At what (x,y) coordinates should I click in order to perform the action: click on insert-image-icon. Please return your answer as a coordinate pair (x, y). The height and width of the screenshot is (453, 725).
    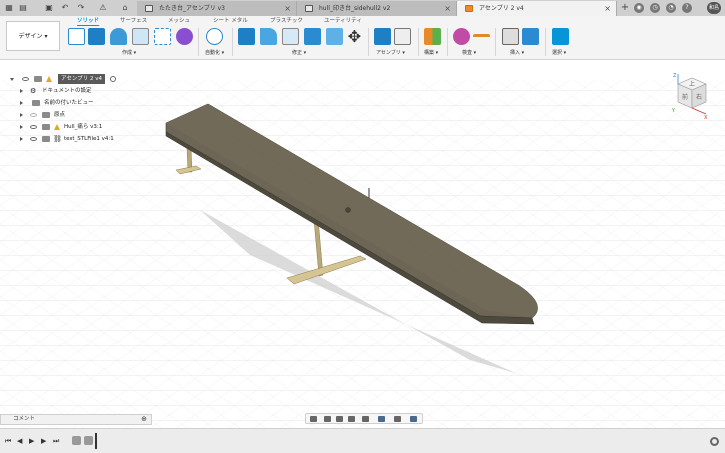
    Looking at the image, I should click on (530, 36).